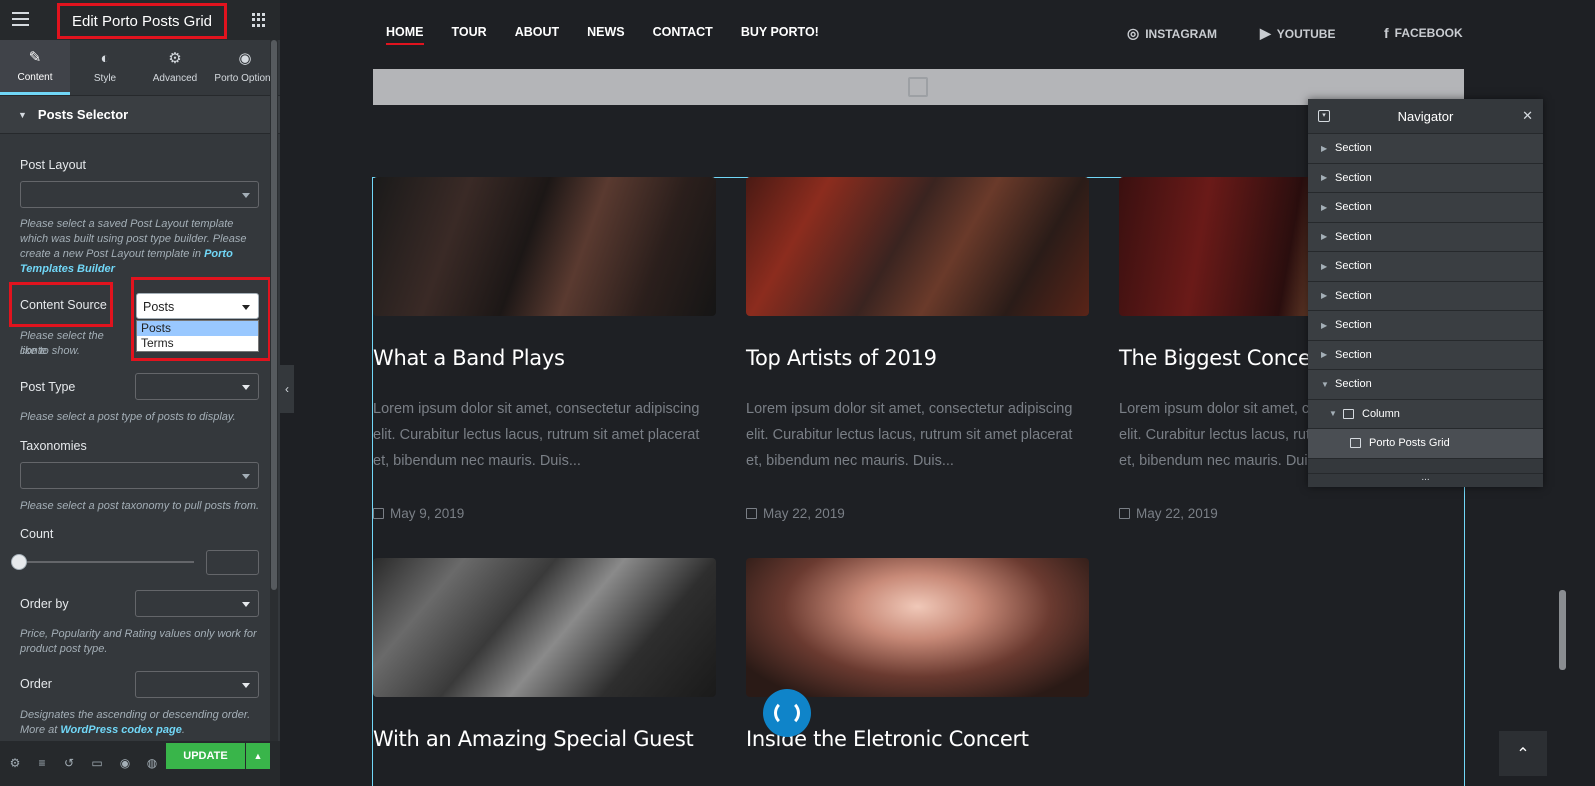 Image resolution: width=1595 pixels, height=786 pixels. Describe the element at coordinates (142, 21) in the screenshot. I see `panel-title: Edit Porto Posts Grid` at that location.